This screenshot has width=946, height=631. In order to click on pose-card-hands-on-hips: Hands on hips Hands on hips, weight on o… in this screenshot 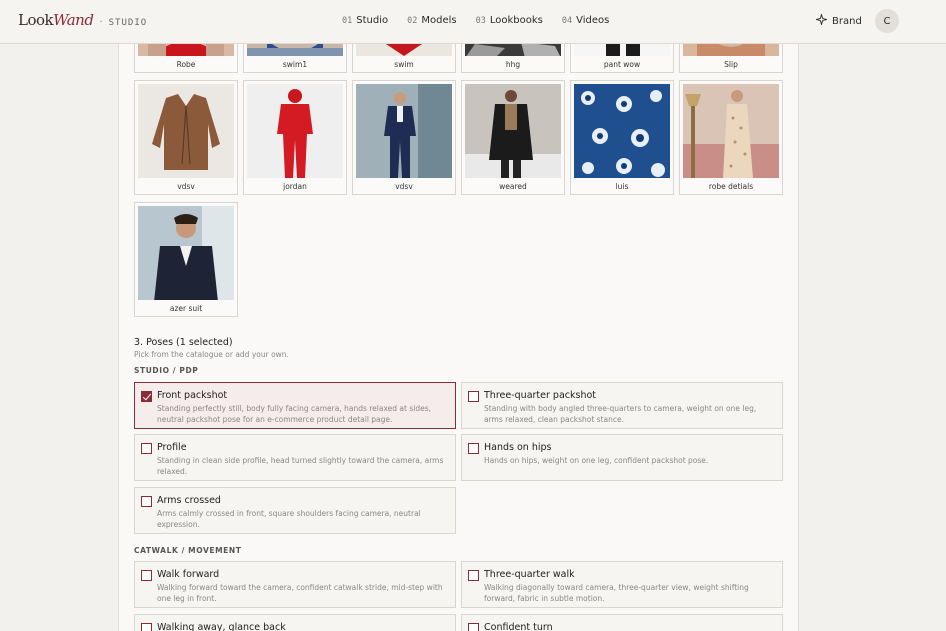, I will do `click(622, 457)`.